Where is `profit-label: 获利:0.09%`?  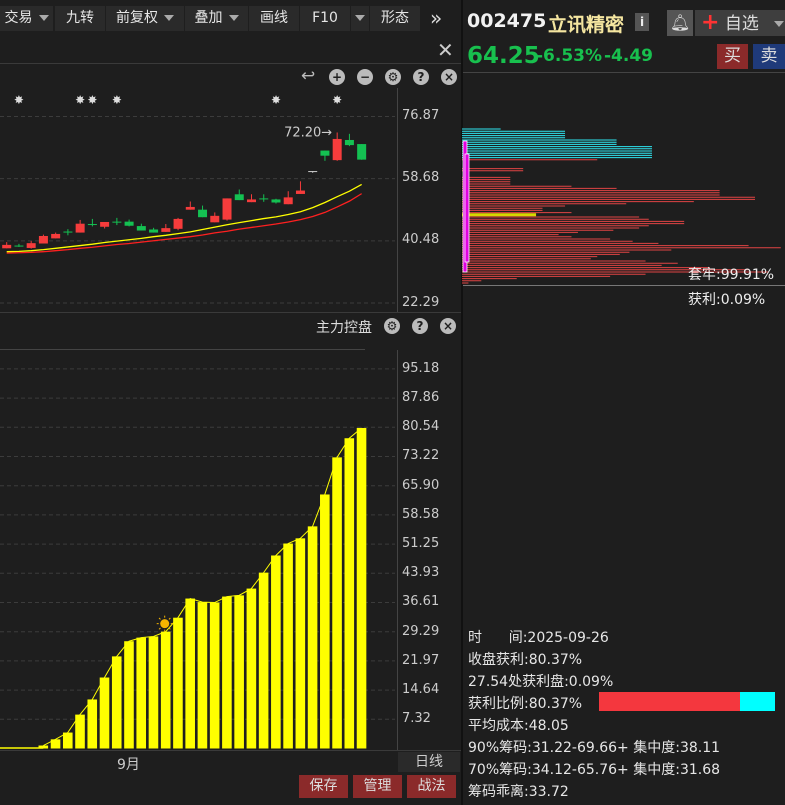 profit-label: 获利:0.09% is located at coordinates (727, 300).